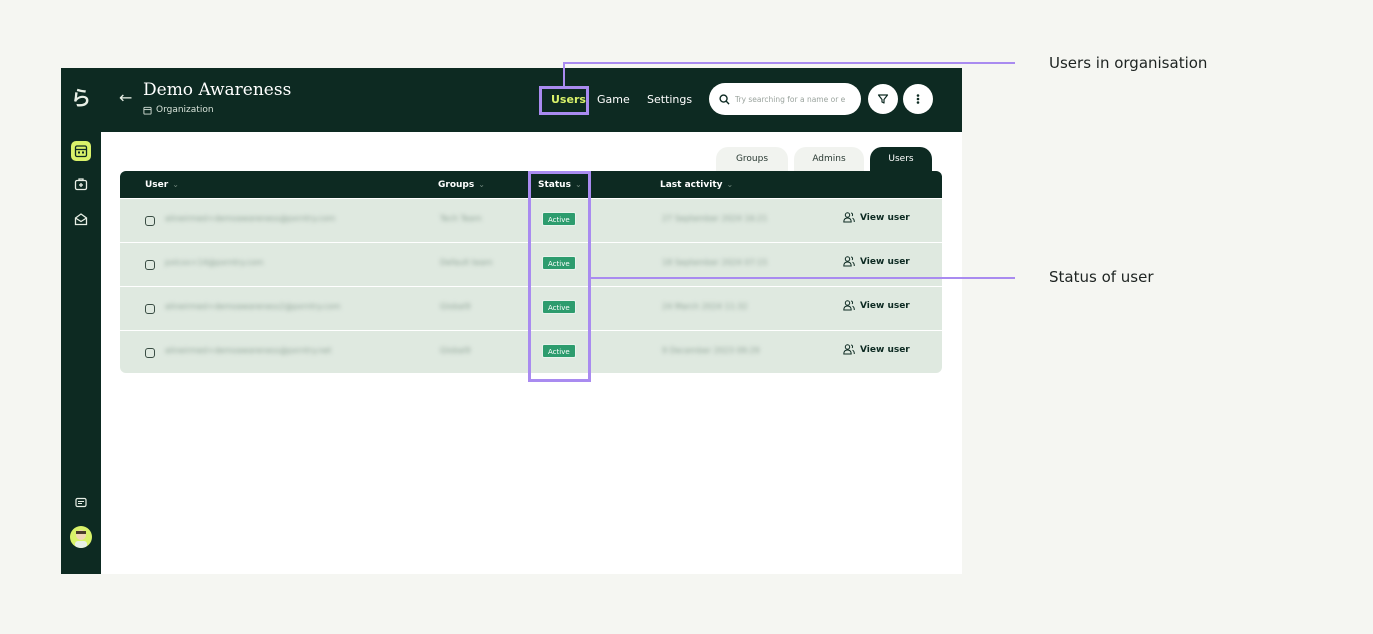 This screenshot has height=634, width=1373. What do you see at coordinates (559, 276) in the screenshot?
I see `status-column-highlight` at bounding box center [559, 276].